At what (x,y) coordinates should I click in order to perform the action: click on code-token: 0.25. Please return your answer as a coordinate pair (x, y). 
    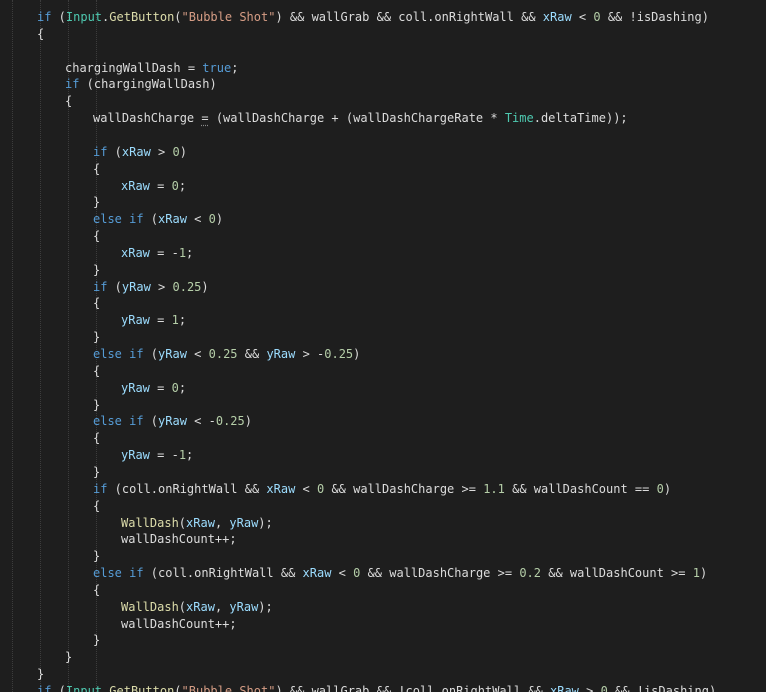
    Looking at the image, I should click on (187, 286).